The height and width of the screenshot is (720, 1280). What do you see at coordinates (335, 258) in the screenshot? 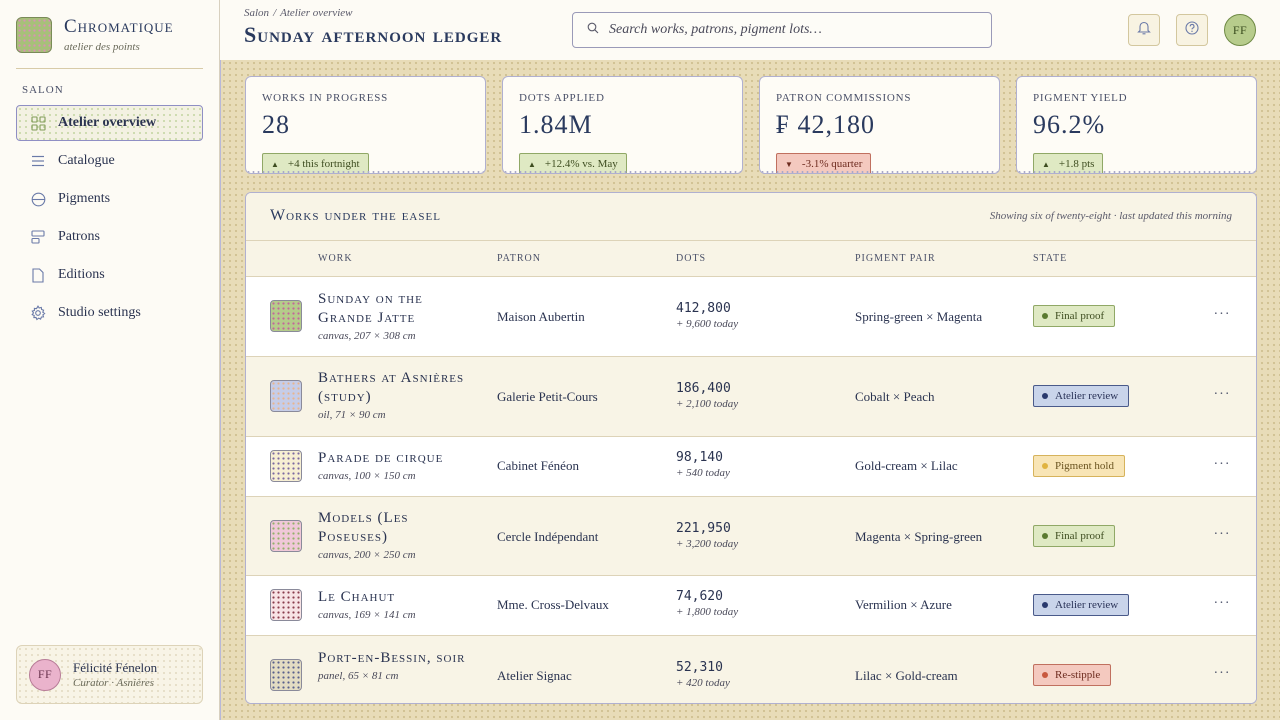
I see `column-header-work: WORK` at bounding box center [335, 258].